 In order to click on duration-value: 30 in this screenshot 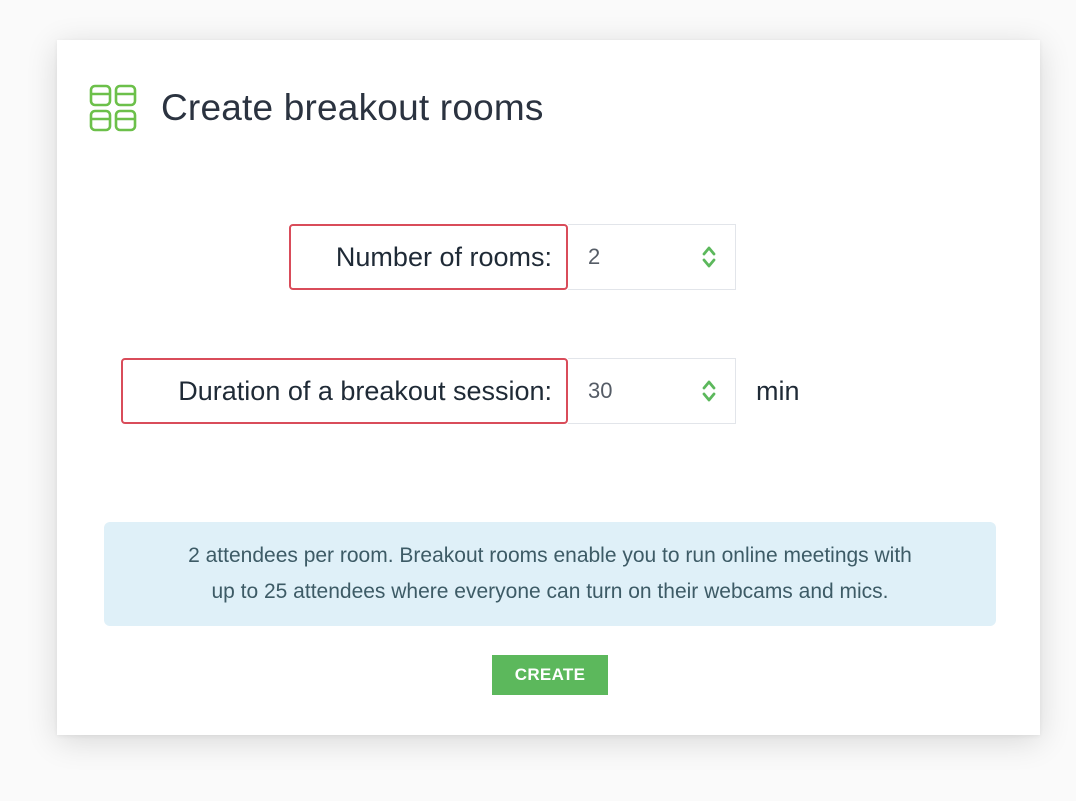, I will do `click(600, 391)`.